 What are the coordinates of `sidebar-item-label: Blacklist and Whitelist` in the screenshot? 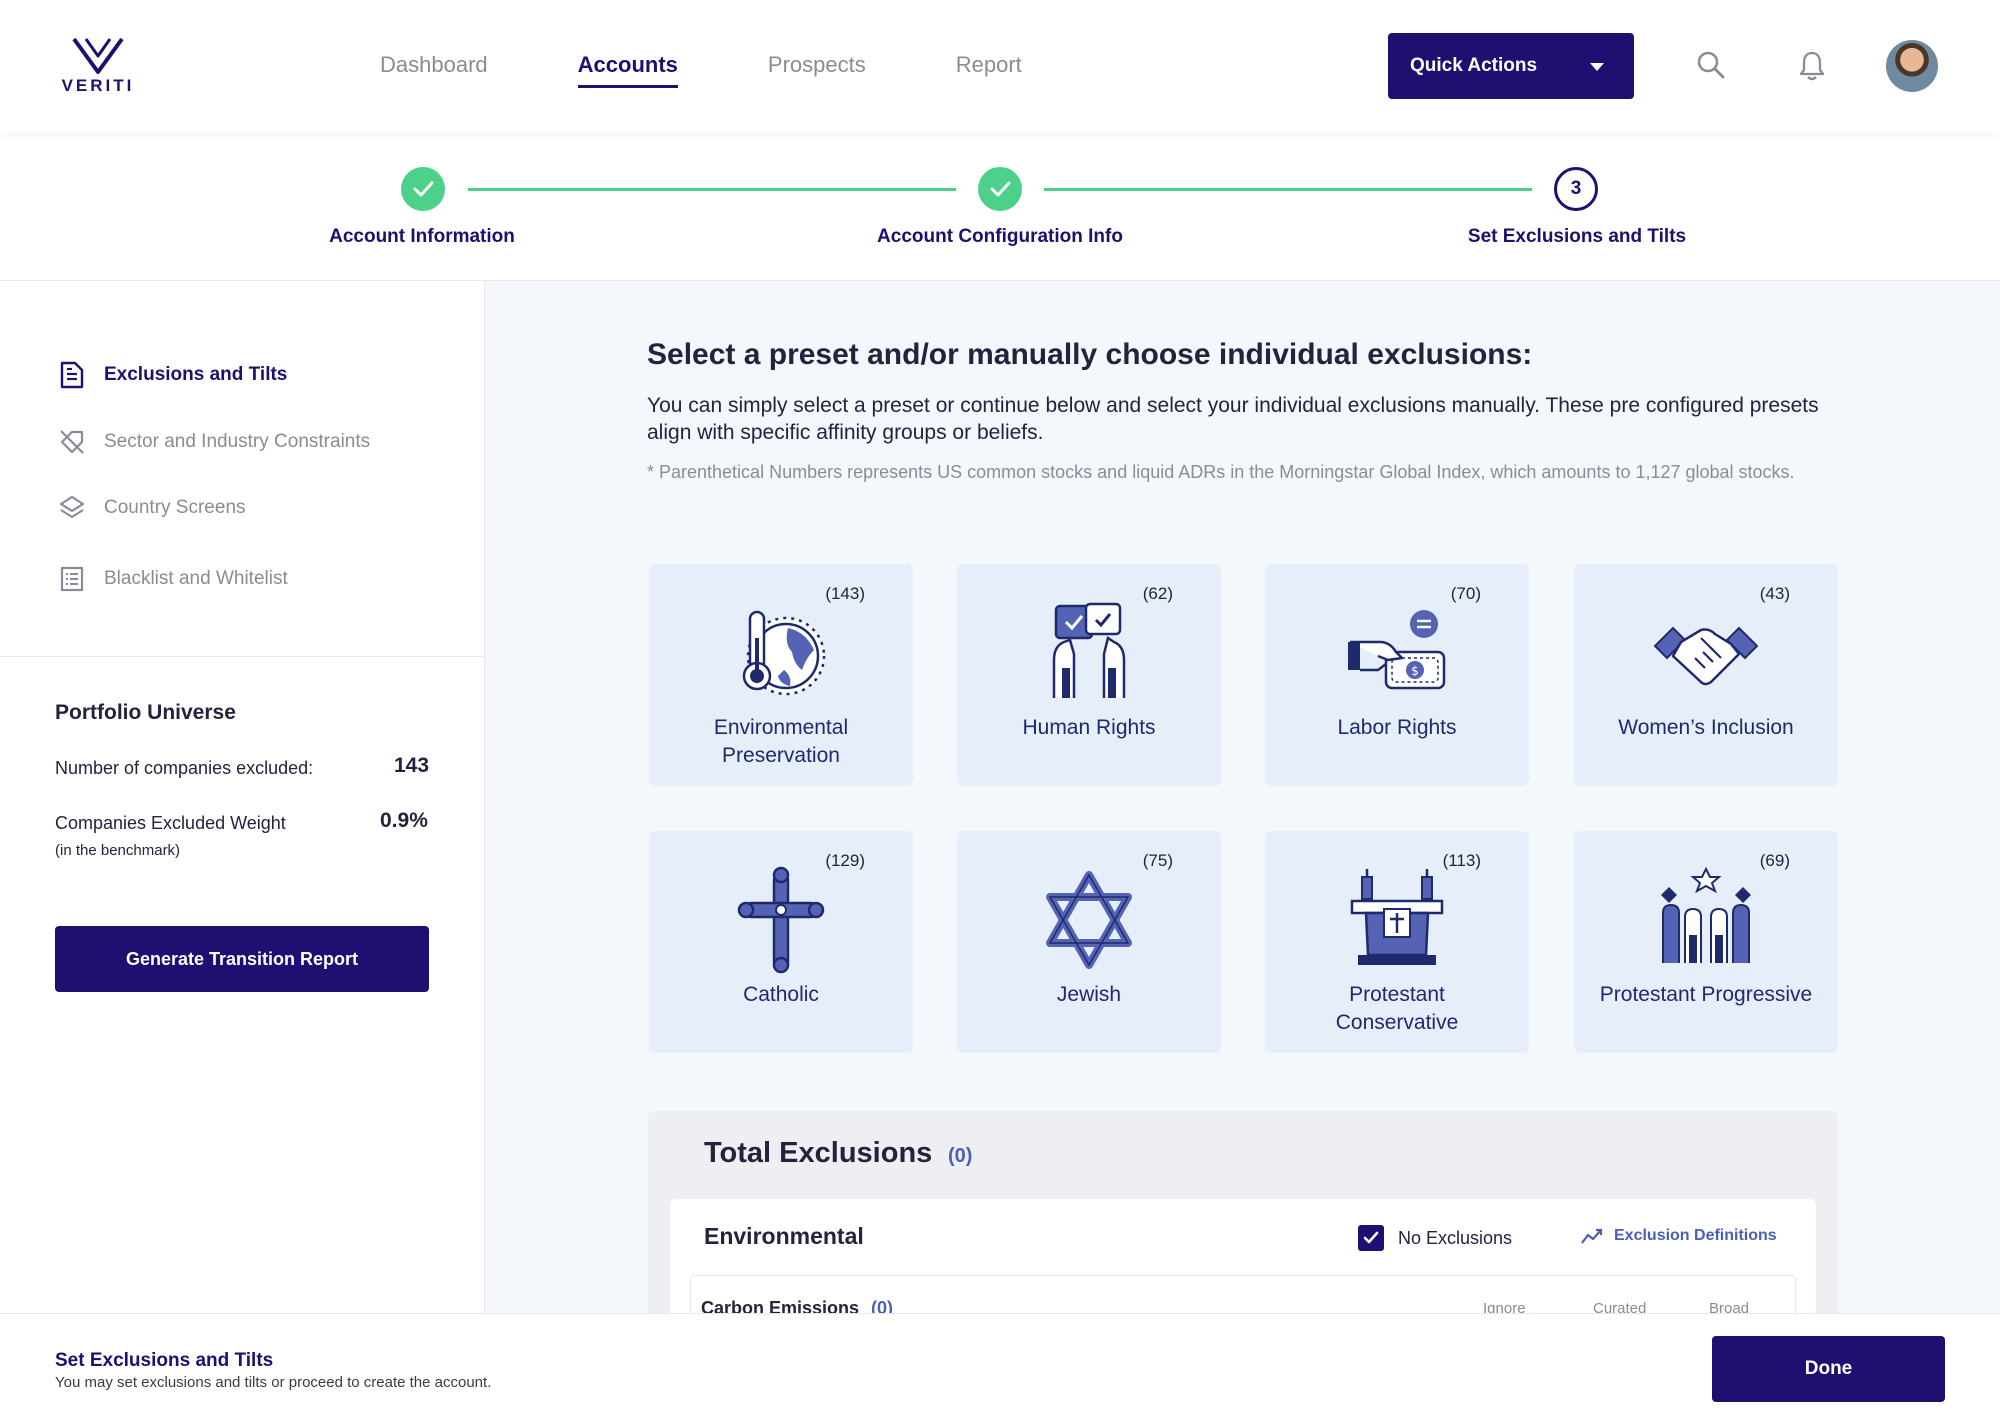 It's located at (196, 578).